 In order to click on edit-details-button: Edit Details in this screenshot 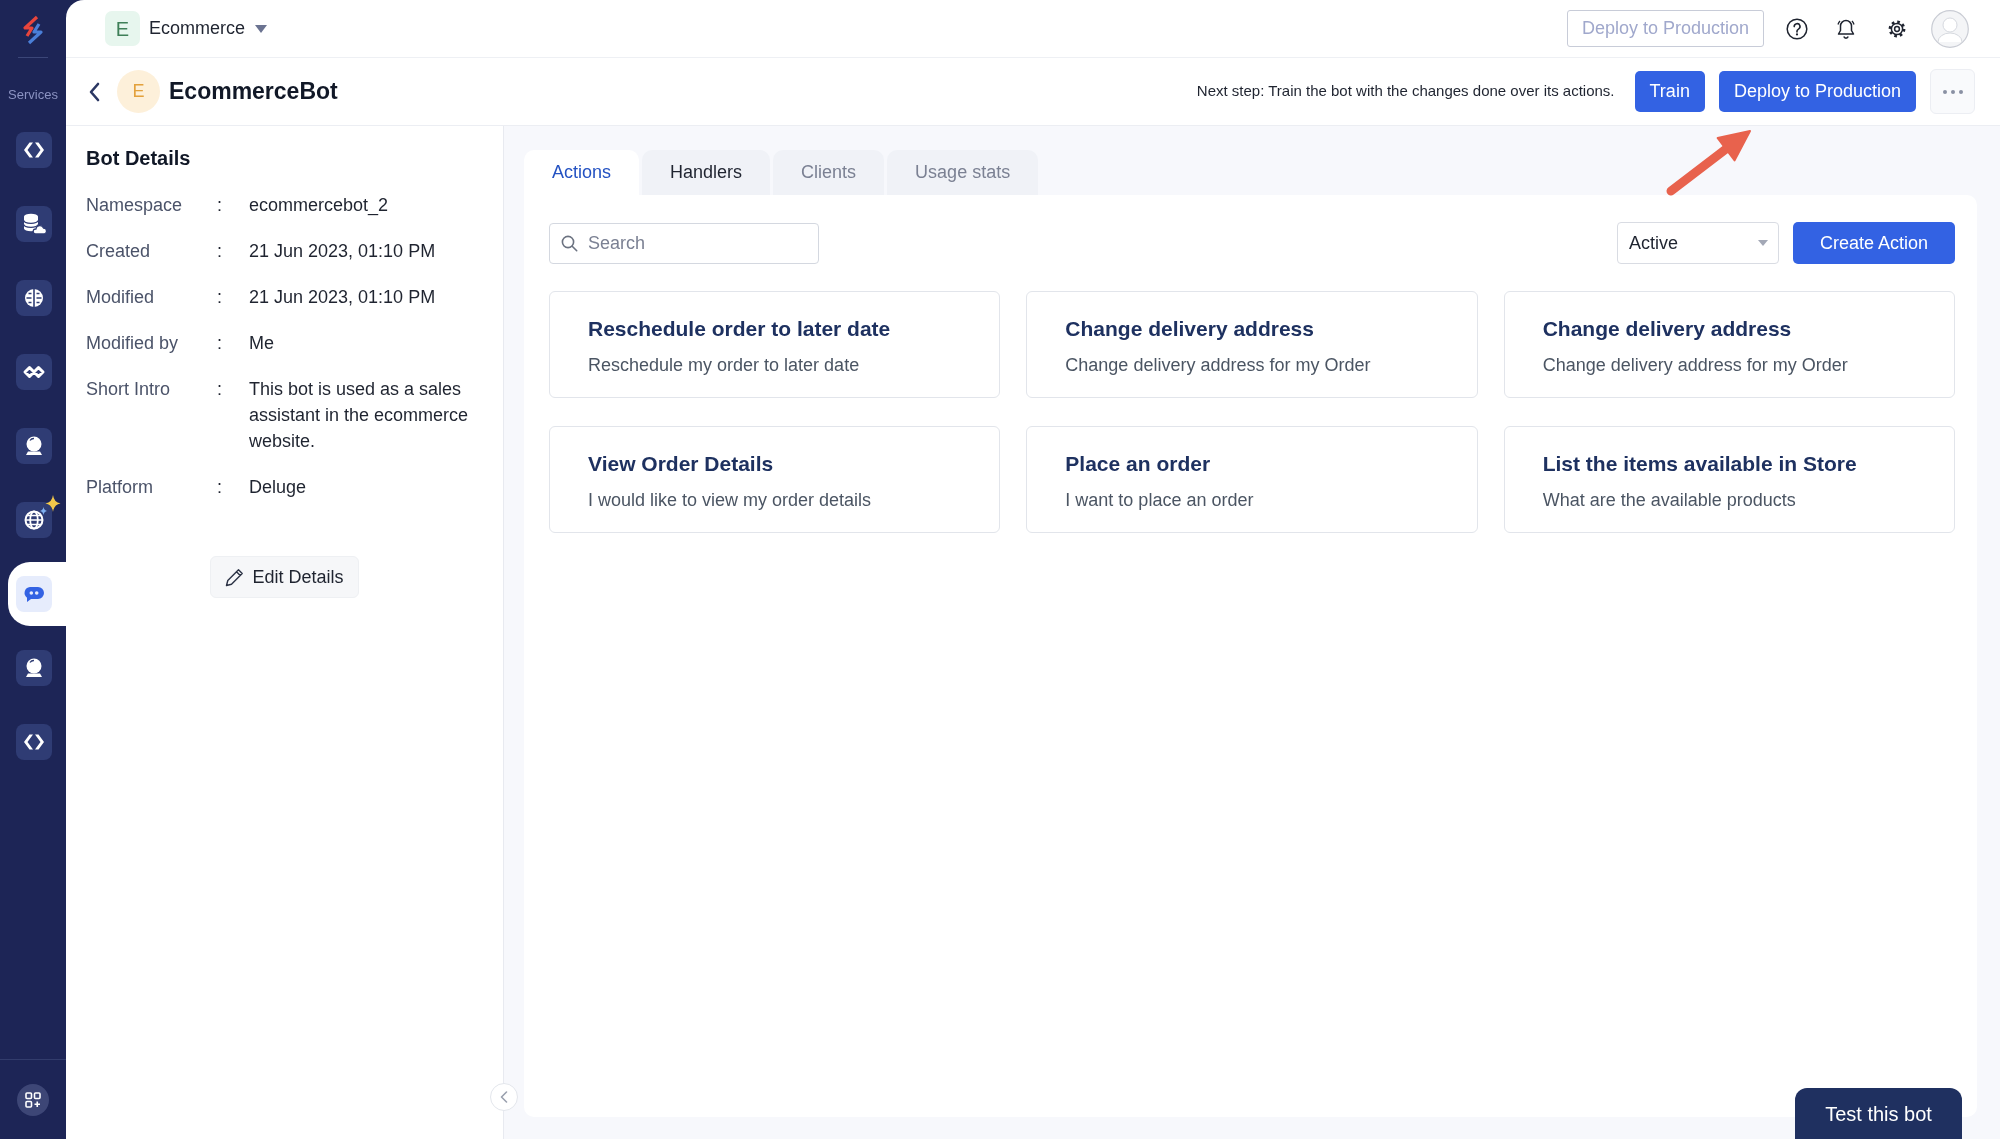, I will do `click(284, 577)`.